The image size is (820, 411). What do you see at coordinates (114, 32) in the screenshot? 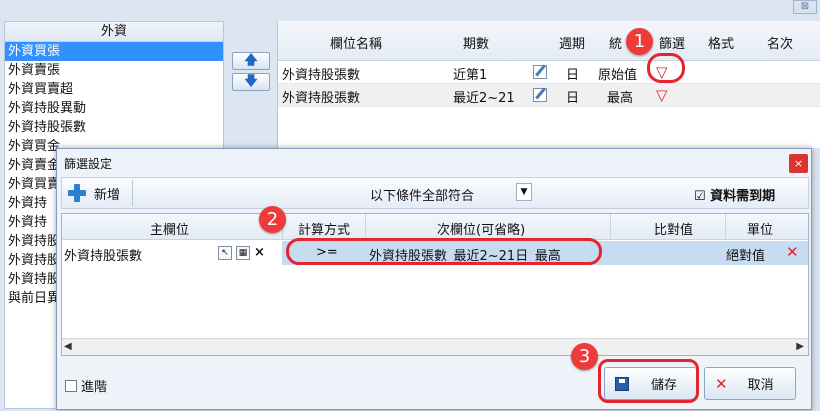
I see `field-list-header: 外資` at bounding box center [114, 32].